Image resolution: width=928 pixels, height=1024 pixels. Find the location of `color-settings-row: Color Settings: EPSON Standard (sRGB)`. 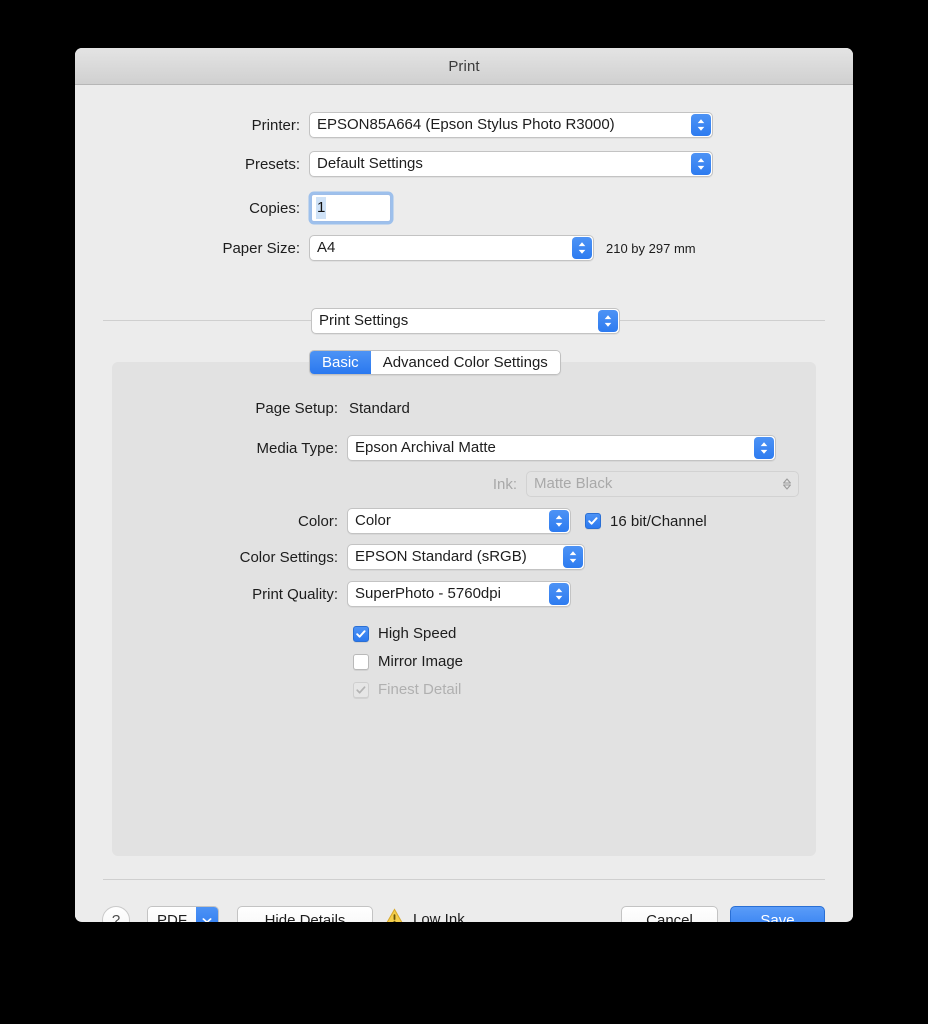

color-settings-row: Color Settings: EPSON Standard (sRGB) is located at coordinates (445, 557).